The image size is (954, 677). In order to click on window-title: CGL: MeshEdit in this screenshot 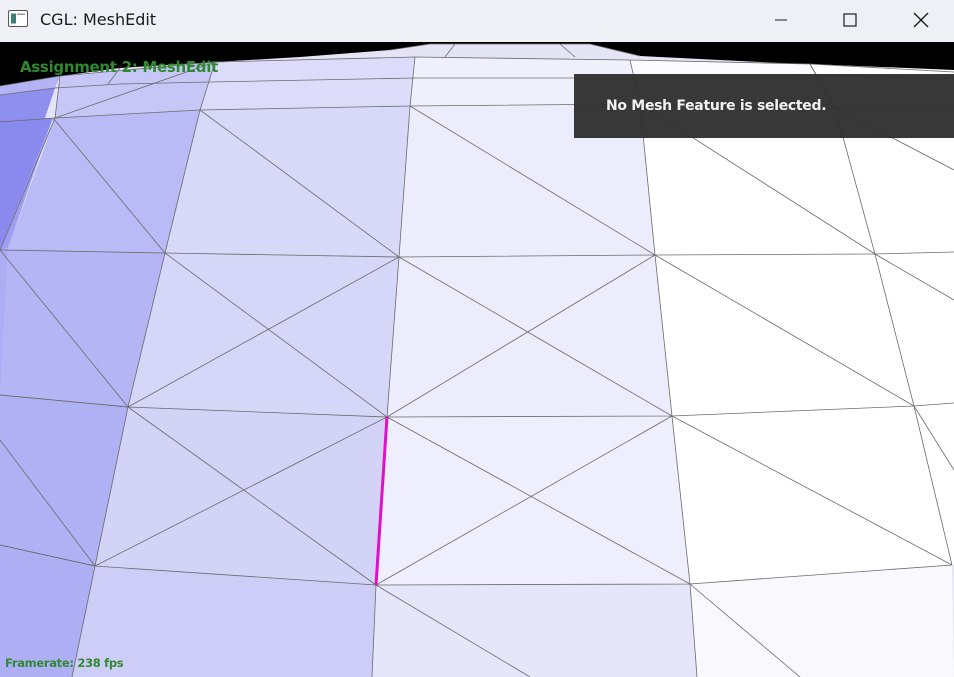, I will do `click(98, 19)`.